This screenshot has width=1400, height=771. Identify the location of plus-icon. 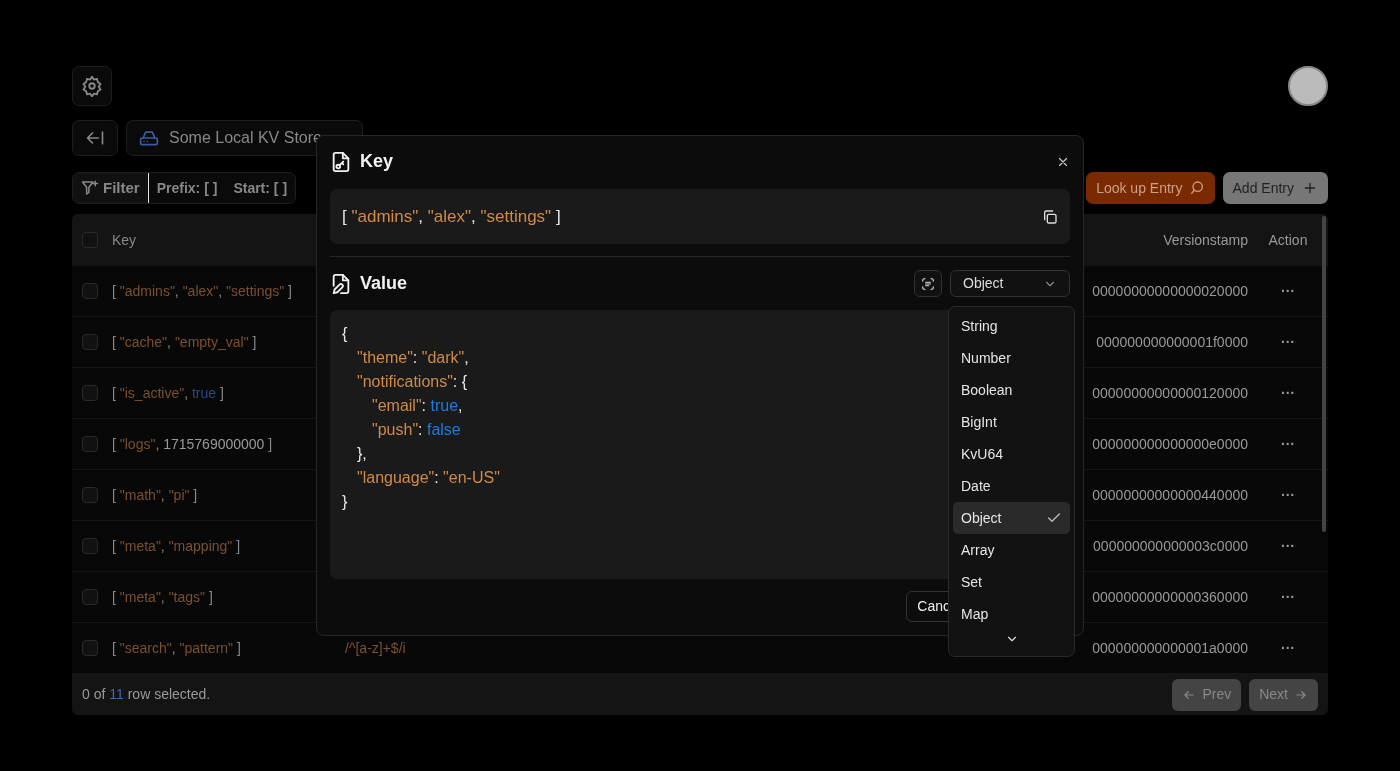
(1310, 188).